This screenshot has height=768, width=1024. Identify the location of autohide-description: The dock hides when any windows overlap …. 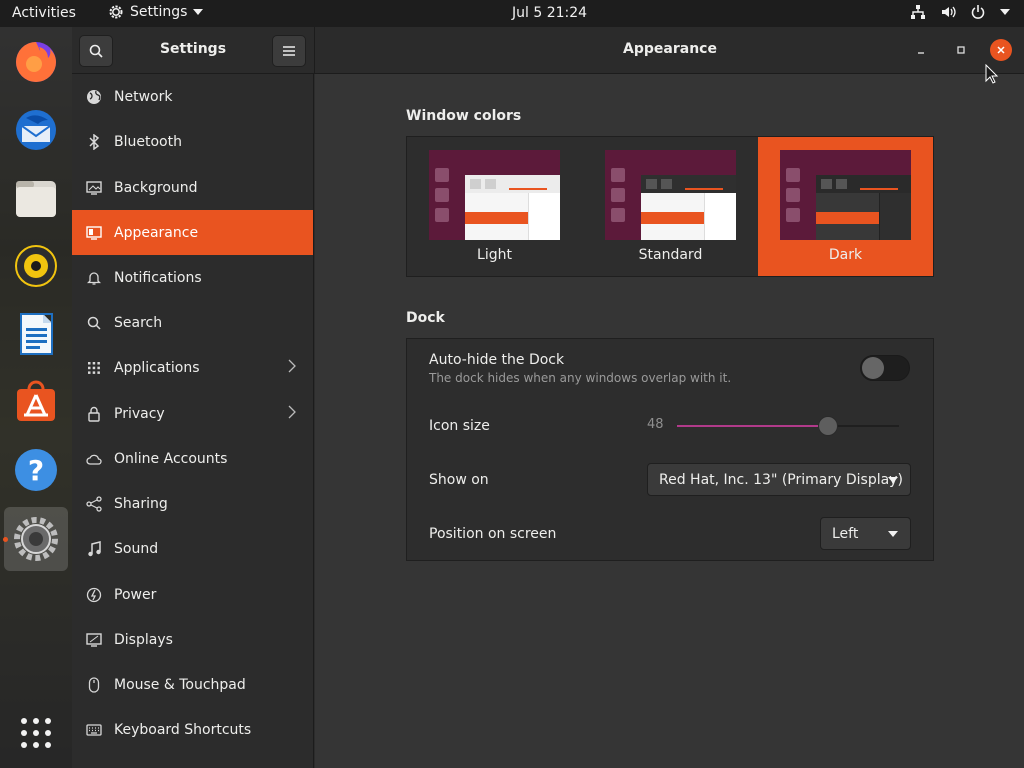
(580, 378).